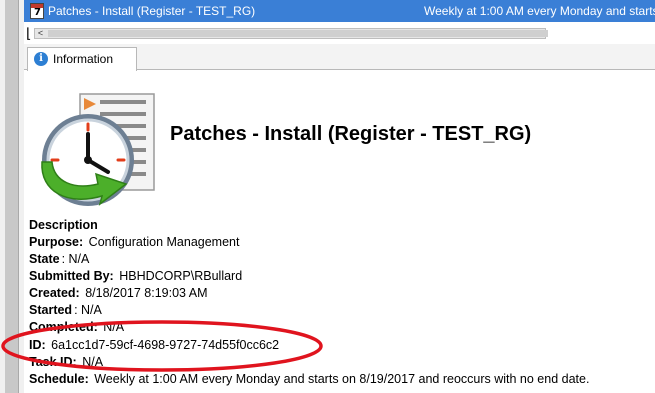  I want to click on gutter-splitter, so click(12, 196).